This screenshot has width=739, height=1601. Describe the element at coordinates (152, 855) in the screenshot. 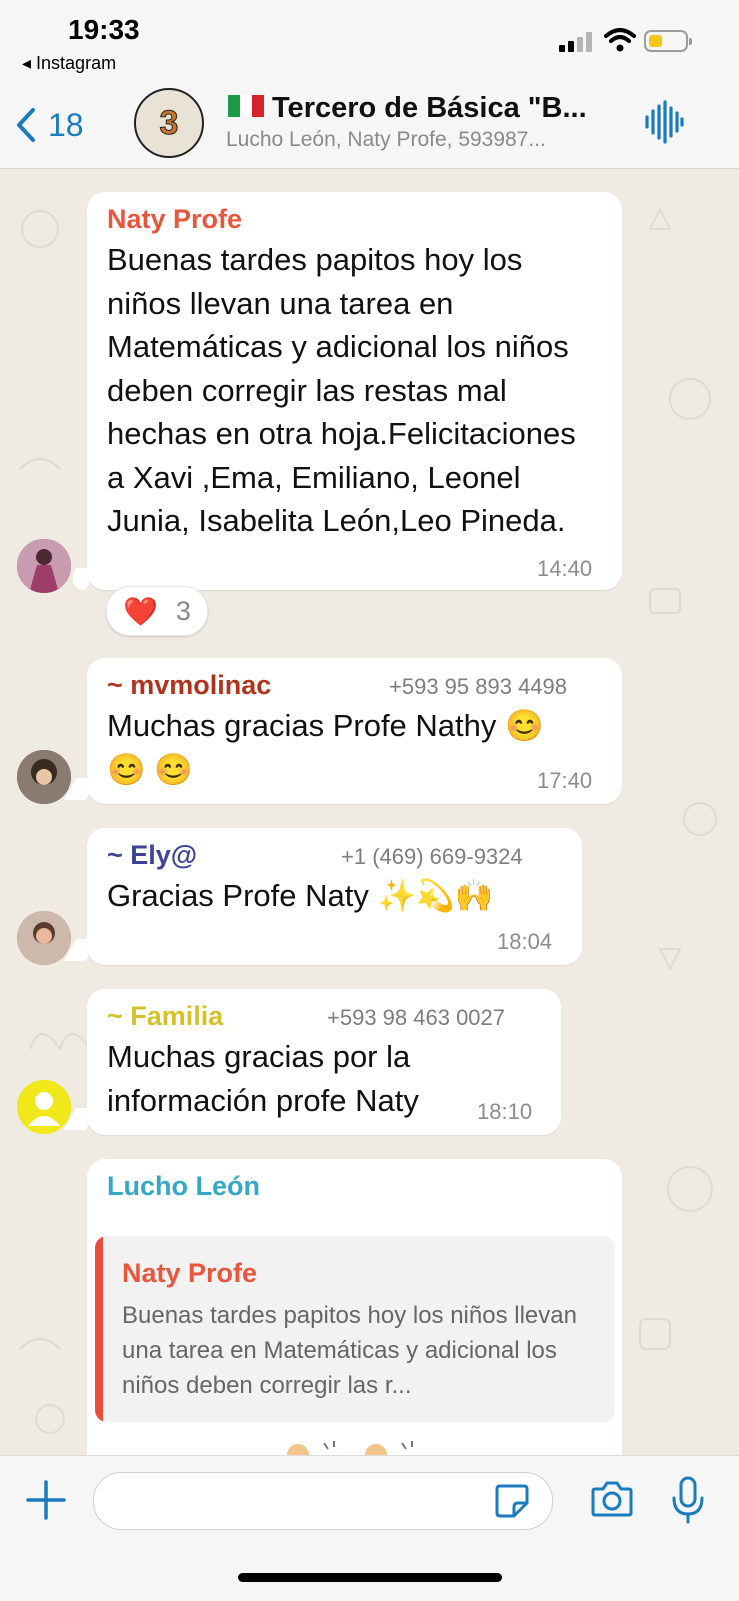

I see `sender-name: ~ Ely@` at that location.